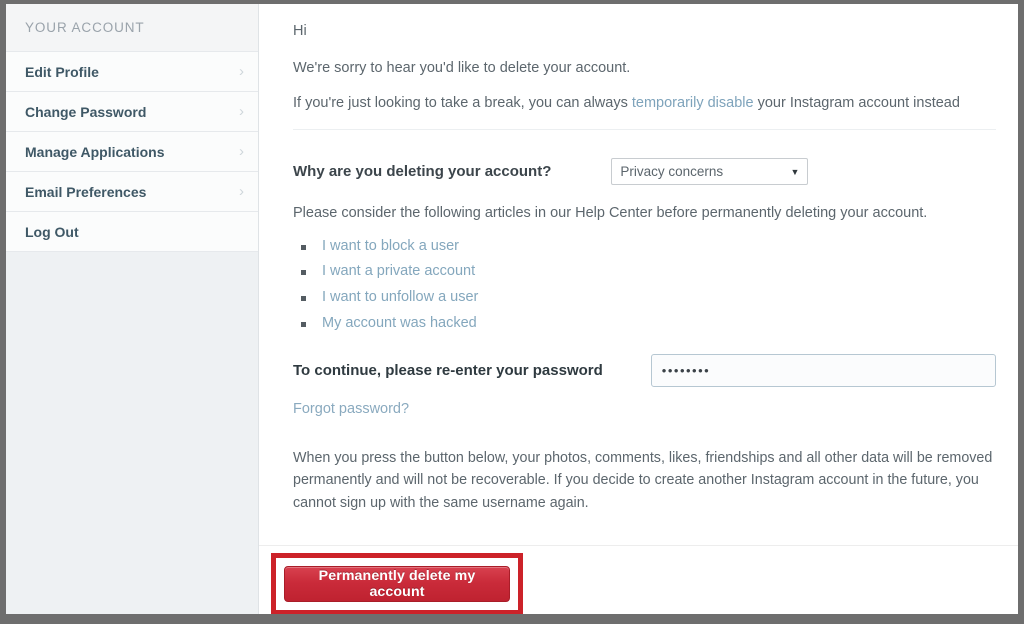  I want to click on sidebar-item-label: Log Out, so click(52, 232).